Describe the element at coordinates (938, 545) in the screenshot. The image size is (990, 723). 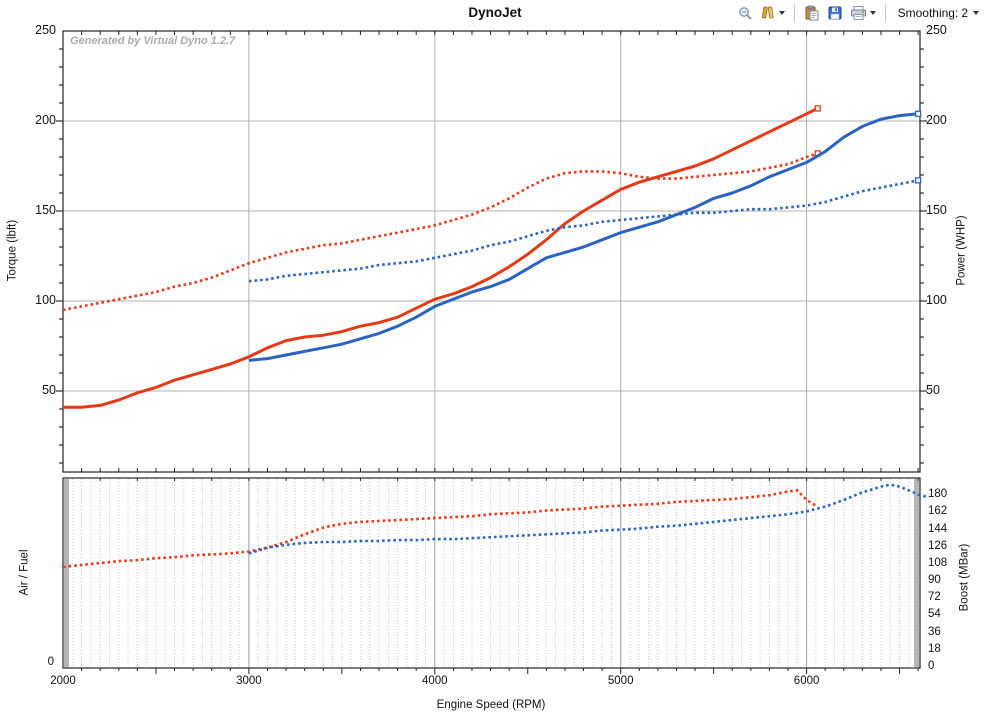
I see `boost-tick-label: 126` at that location.